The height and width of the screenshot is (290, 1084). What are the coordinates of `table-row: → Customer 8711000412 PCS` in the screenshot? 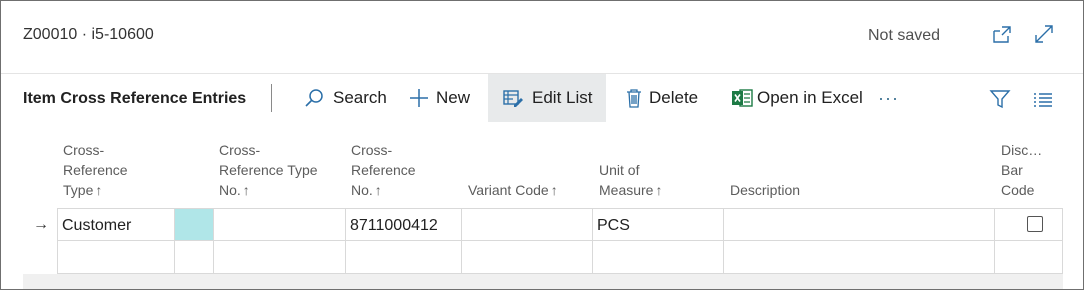 It's located at (543, 224).